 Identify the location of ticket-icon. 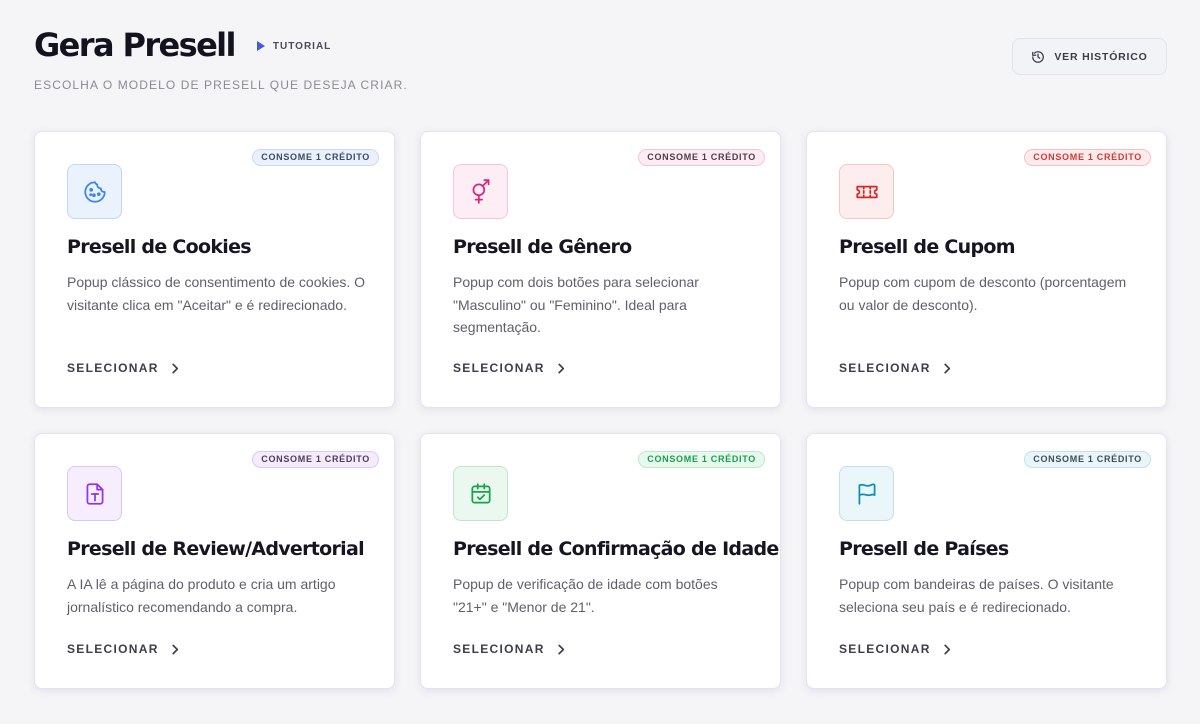
(866, 191).